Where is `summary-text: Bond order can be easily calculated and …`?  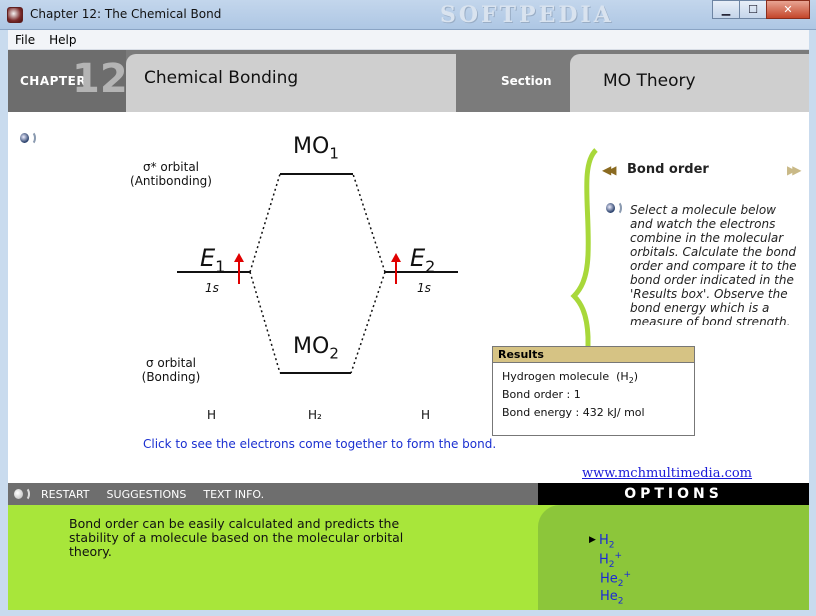 summary-text: Bond order can be easily calculated and … is located at coordinates (236, 537).